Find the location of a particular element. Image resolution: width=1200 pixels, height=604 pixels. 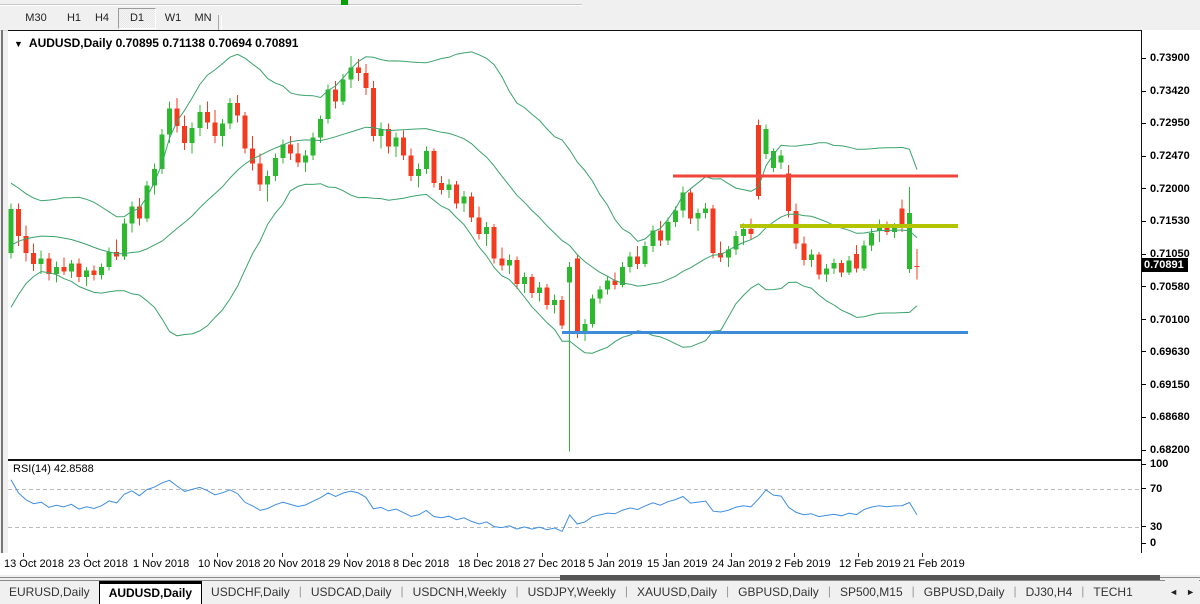

date-label: 23 Oct 2018 is located at coordinates (98, 564).